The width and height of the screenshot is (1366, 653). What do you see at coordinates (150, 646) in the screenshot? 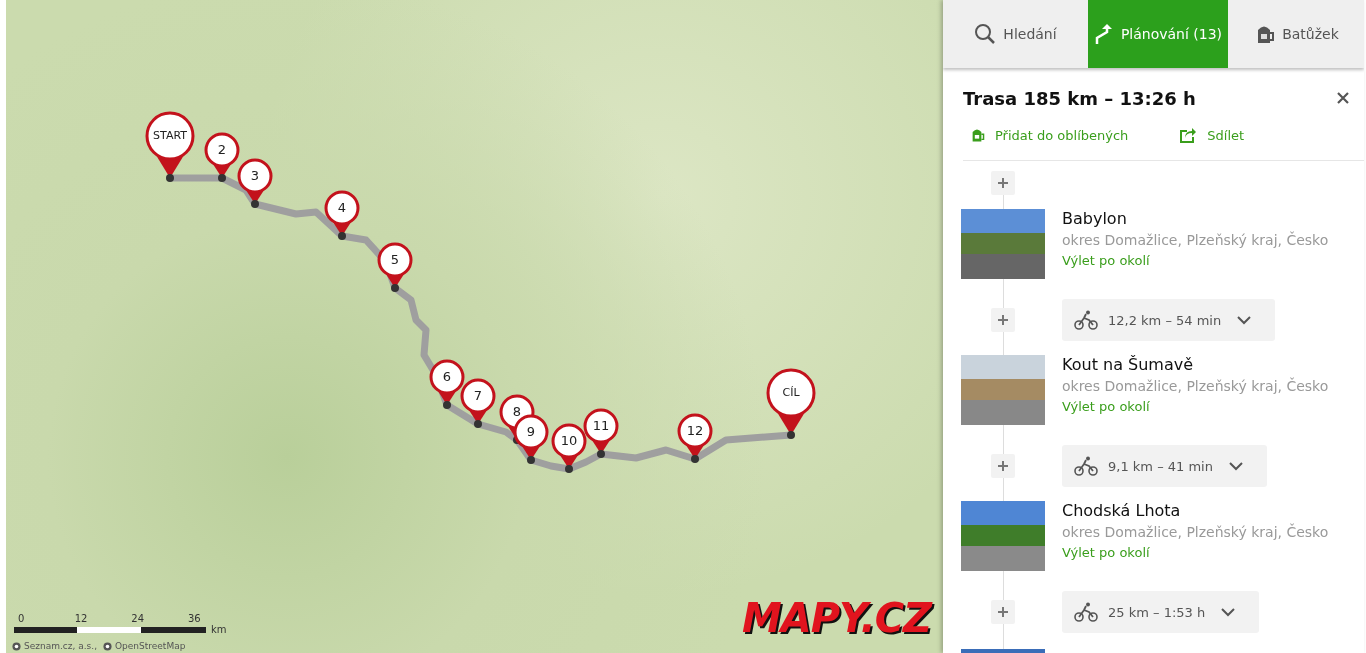
I see `attribution-text: OpenStreetMap` at bounding box center [150, 646].